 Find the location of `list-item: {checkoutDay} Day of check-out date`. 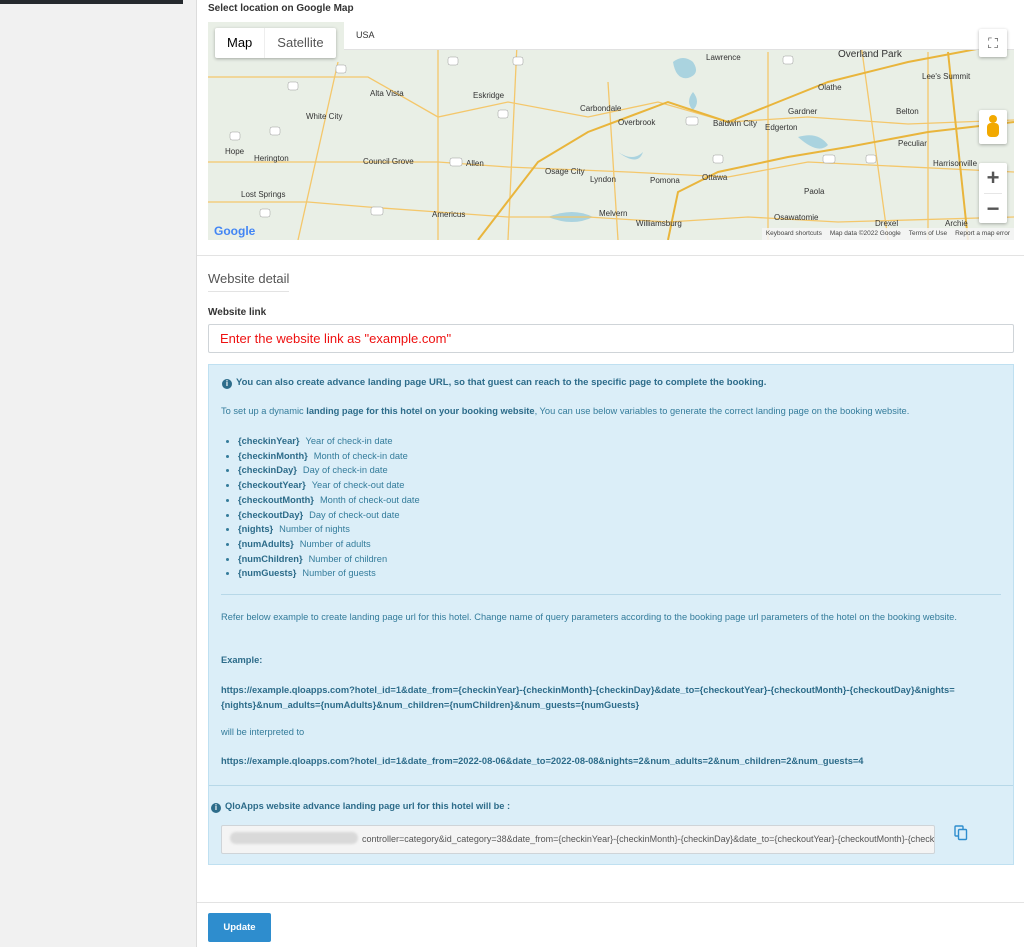

list-item: {checkoutDay} Day of check-out date is located at coordinates (329, 515).